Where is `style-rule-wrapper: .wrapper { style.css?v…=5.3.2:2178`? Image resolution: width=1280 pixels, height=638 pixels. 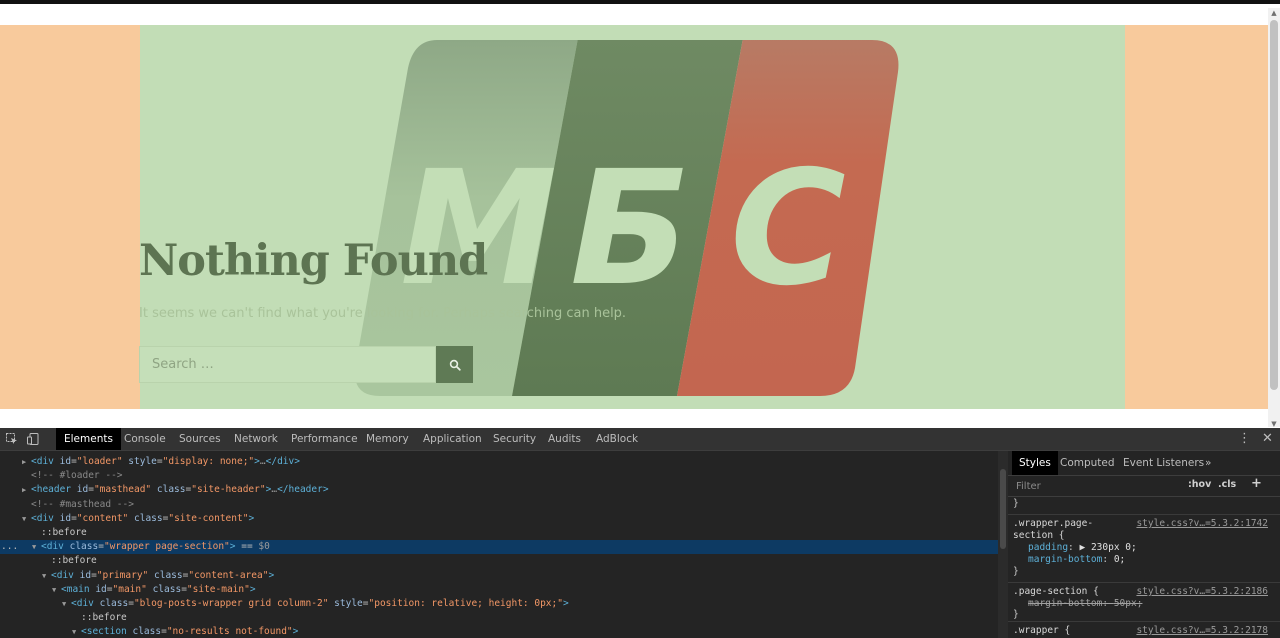 style-rule-wrapper: .wrapper { style.css?v…=5.3.2:2178 is located at coordinates (1144, 630).